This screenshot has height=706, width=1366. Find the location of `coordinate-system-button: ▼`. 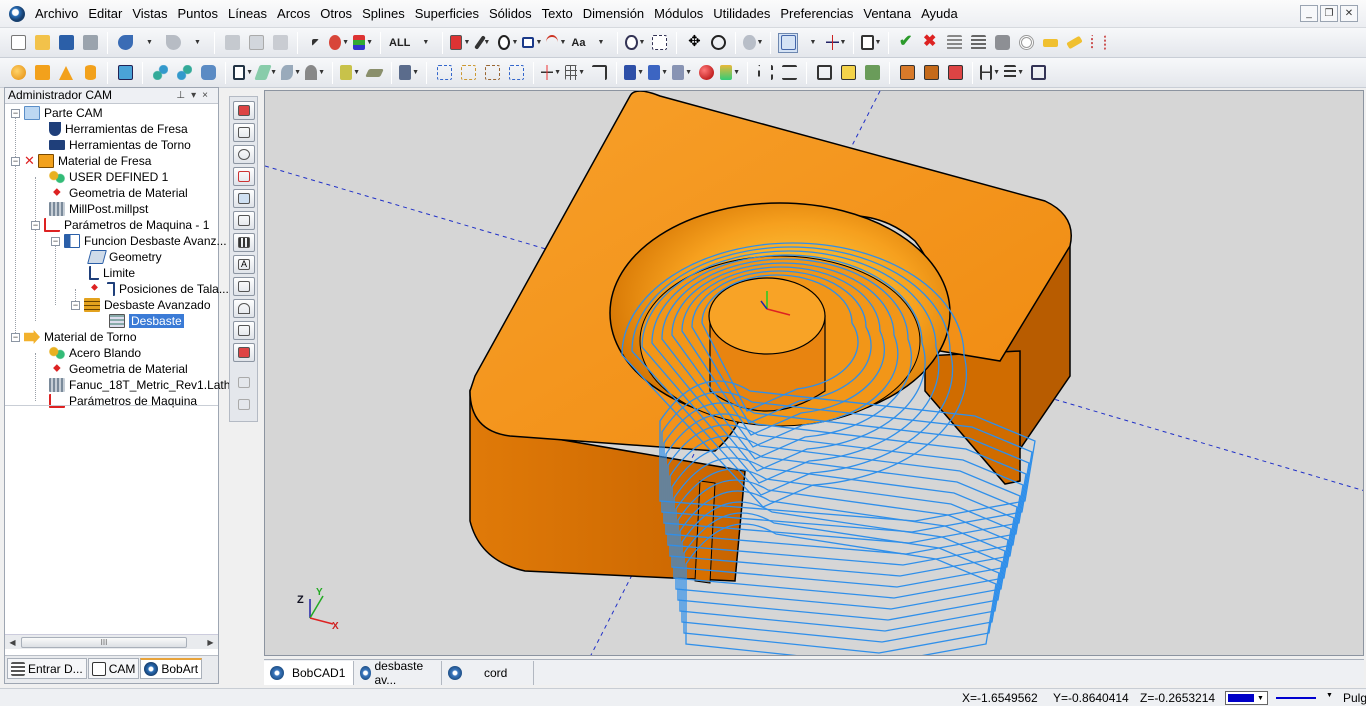

coordinate-system-button: ▼ is located at coordinates (836, 43).